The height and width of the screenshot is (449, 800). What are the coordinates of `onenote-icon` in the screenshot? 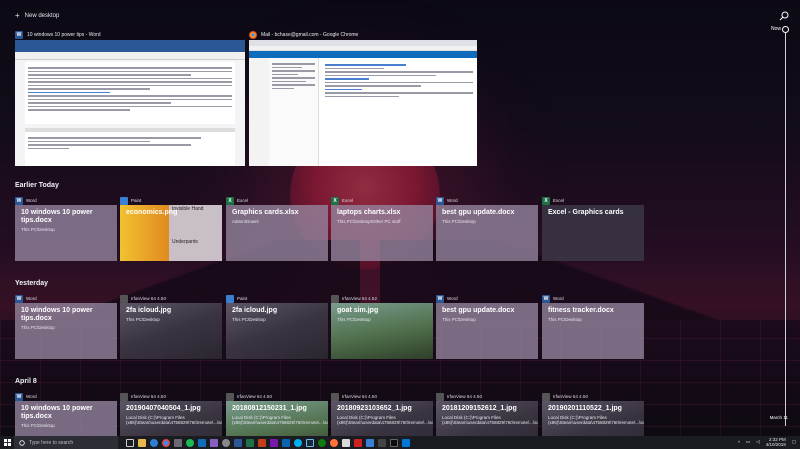 It's located at (274, 442).